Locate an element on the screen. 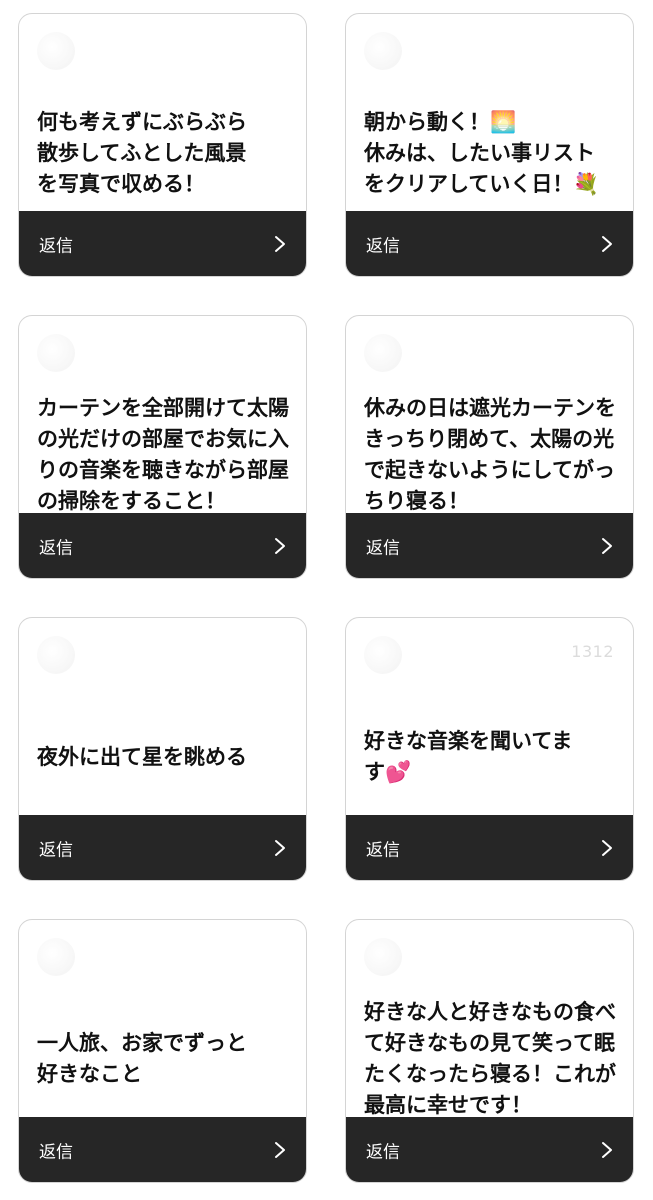  answer-text: 夜外に出て星を眺める is located at coordinates (142, 756).